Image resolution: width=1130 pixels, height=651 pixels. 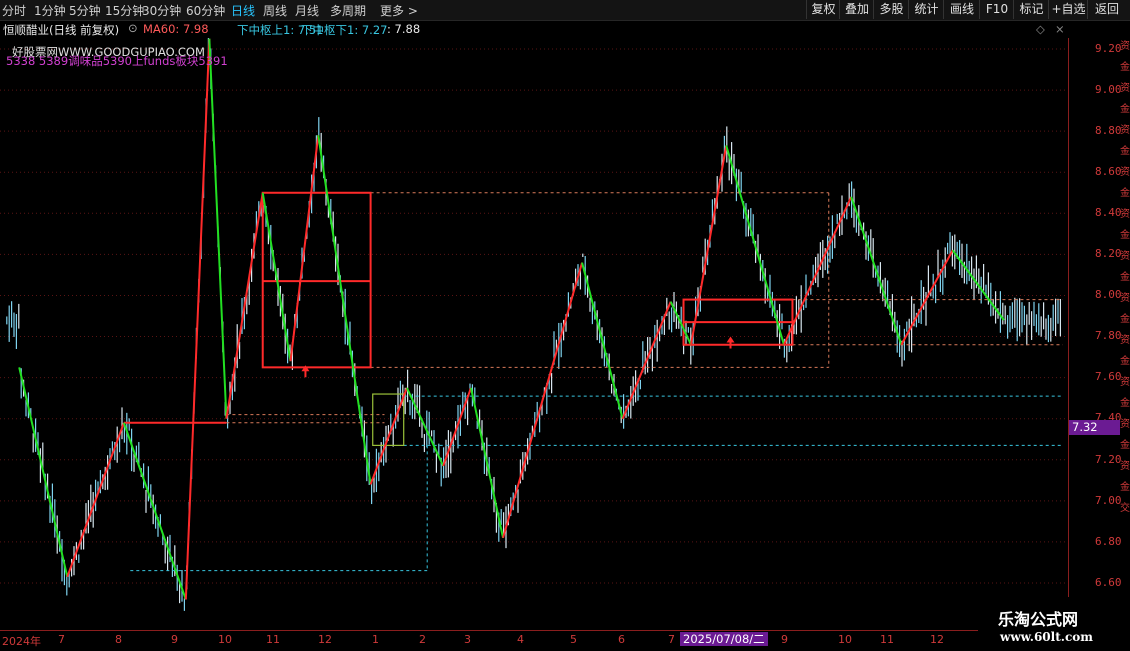 I want to click on timeframe-8: 月线, so click(x=307, y=10).